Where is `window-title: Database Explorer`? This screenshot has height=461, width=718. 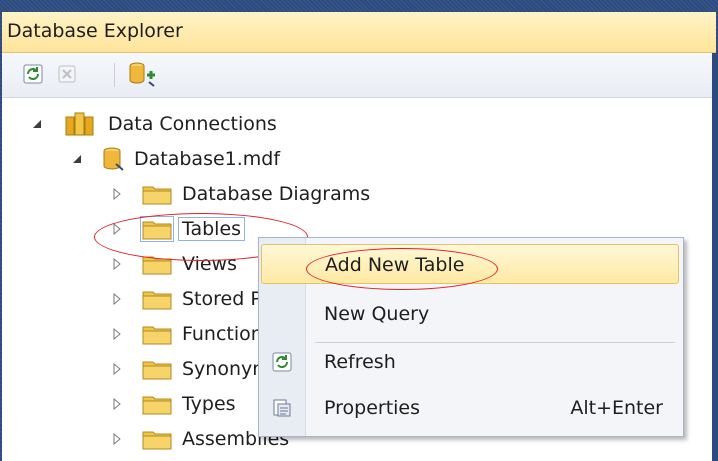 window-title: Database Explorer is located at coordinates (95, 31).